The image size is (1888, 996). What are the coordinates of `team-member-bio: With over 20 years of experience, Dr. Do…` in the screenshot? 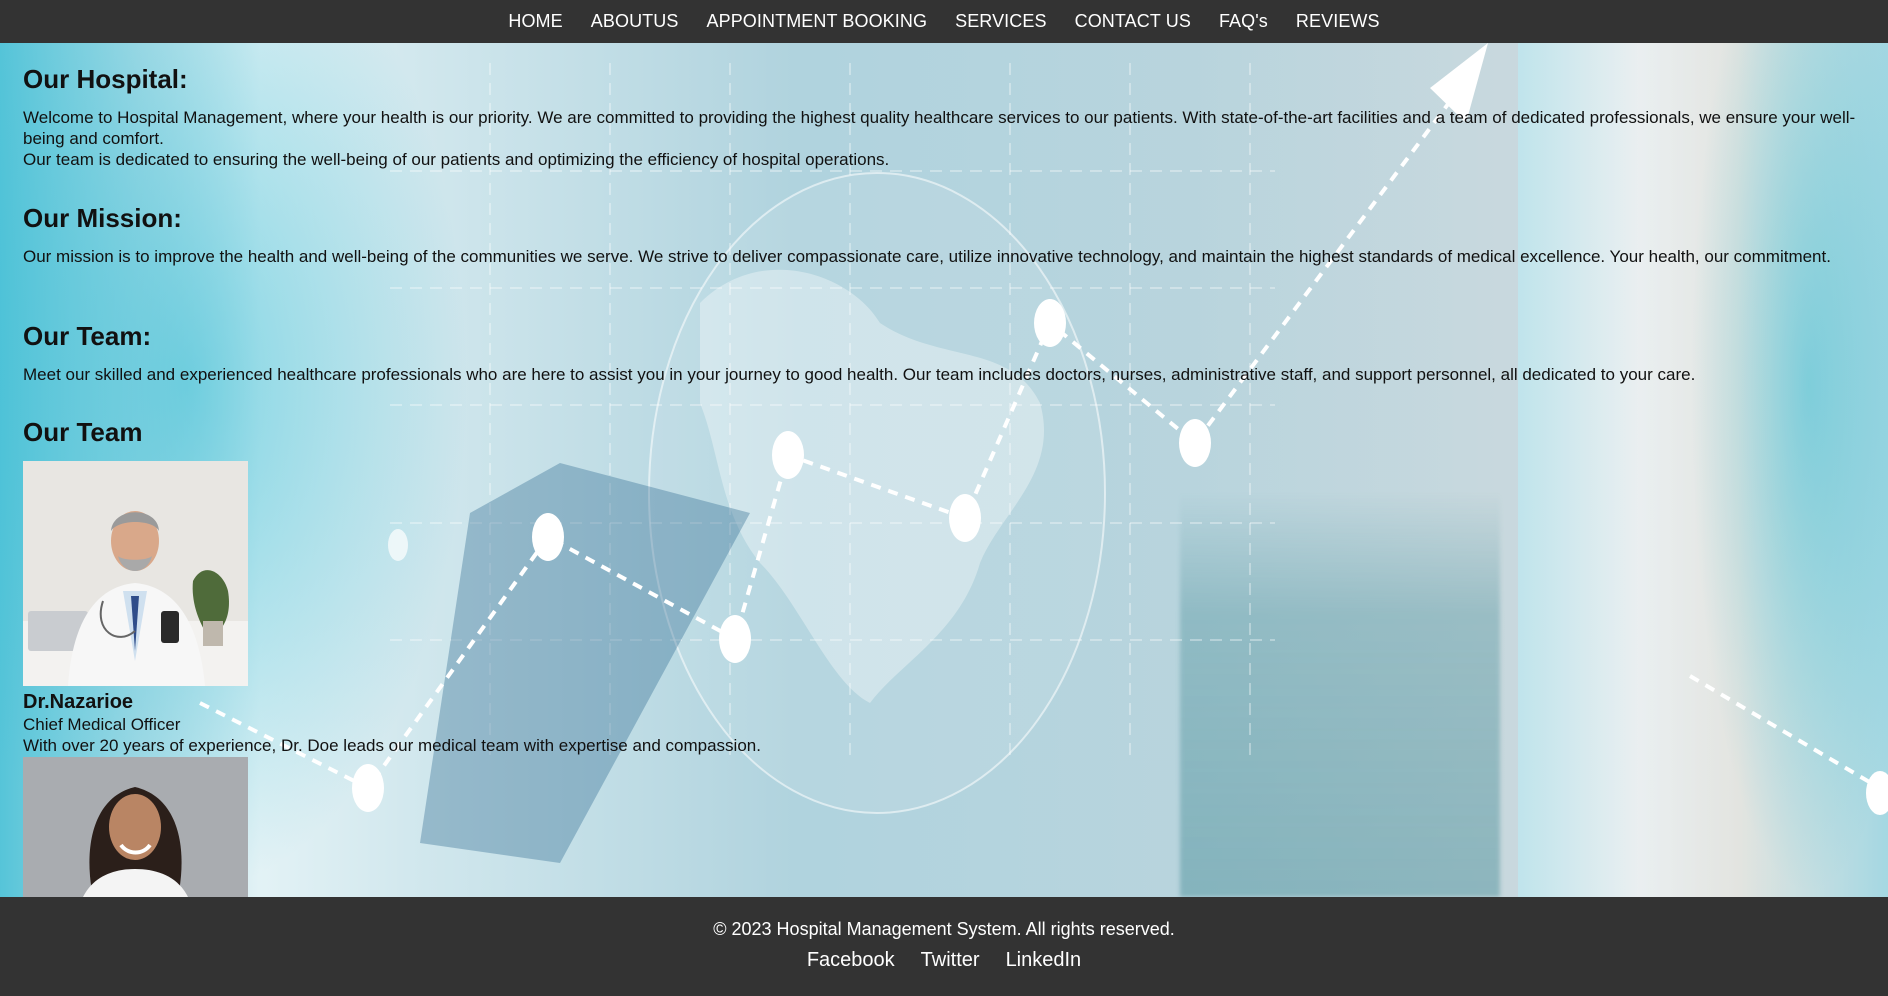 It's located at (392, 745).